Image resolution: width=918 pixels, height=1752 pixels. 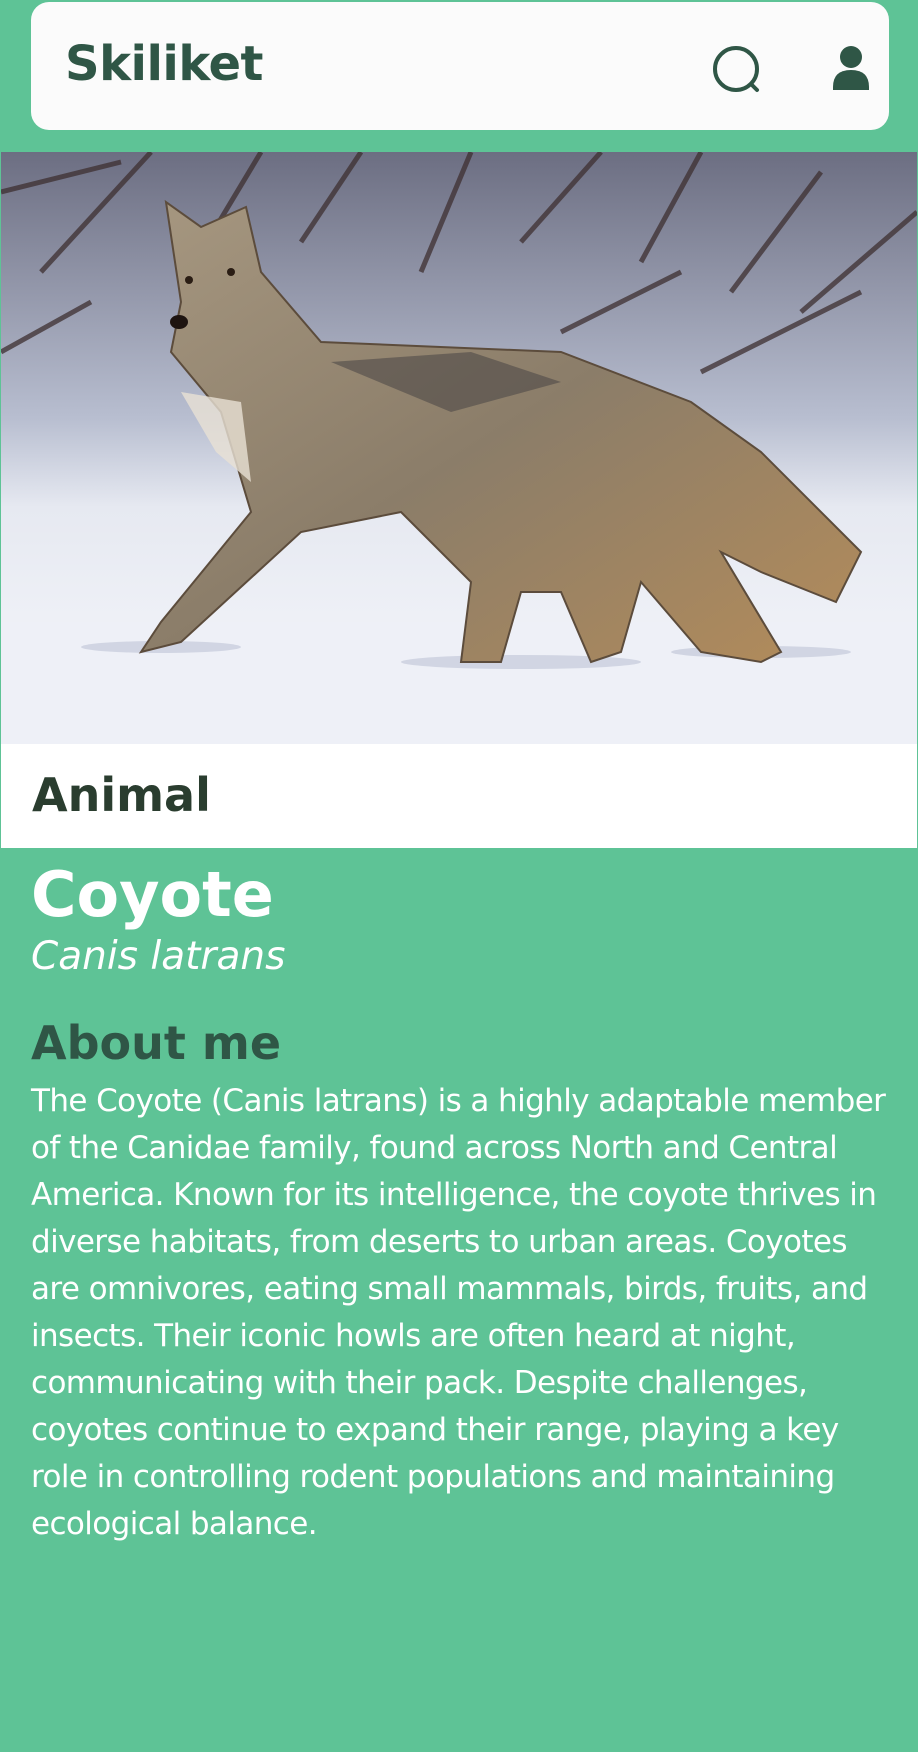 I want to click on user-icon, so click(x=851, y=68).